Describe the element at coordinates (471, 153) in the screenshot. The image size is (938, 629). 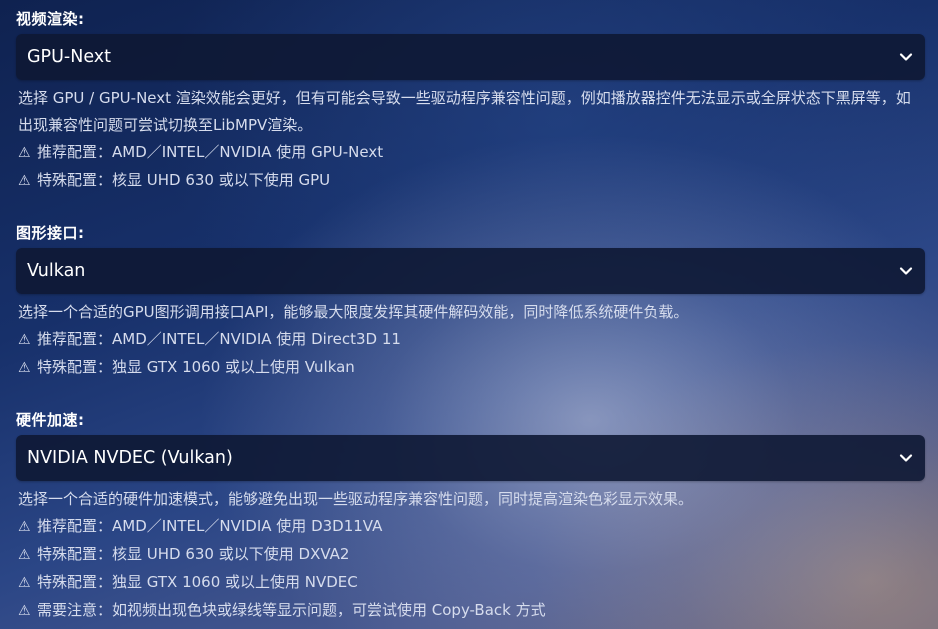
I see `video-render-note: ⚠ 推荐配置：AMD／INTEL／NVIDIA 使用 GPU-Next` at that location.